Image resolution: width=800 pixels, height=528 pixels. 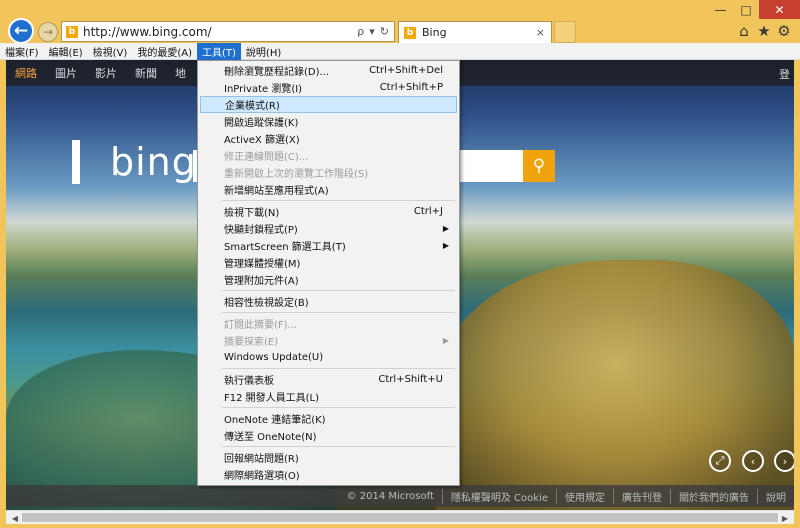 I want to click on tools-menu-item: 傳送至 OneNote(N), so click(x=328, y=435).